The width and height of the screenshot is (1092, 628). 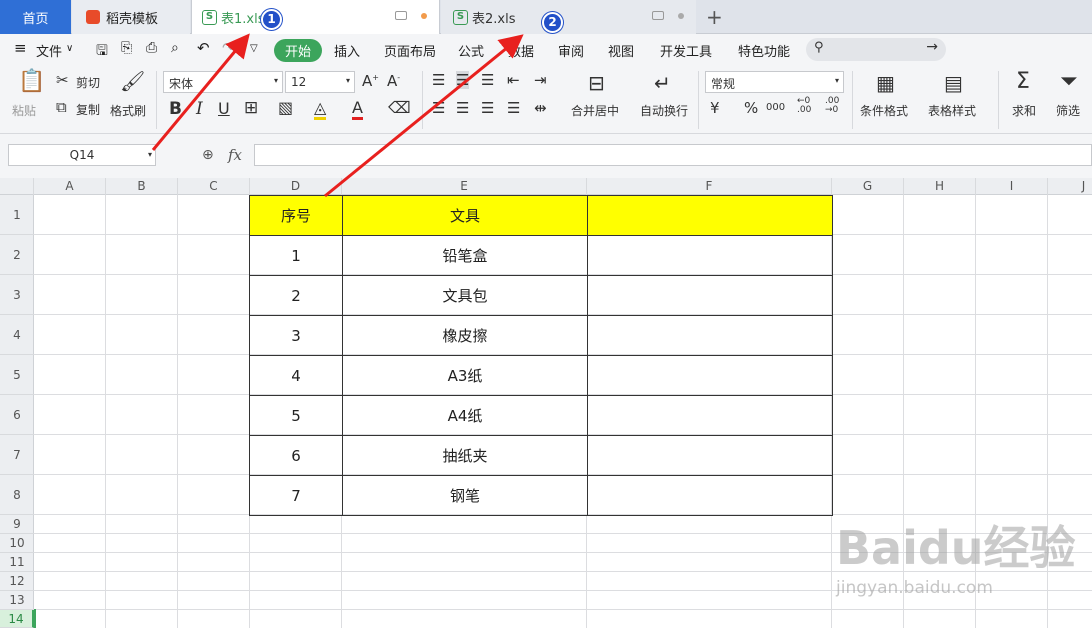 What do you see at coordinates (940, 186) in the screenshot?
I see `column-header: H` at bounding box center [940, 186].